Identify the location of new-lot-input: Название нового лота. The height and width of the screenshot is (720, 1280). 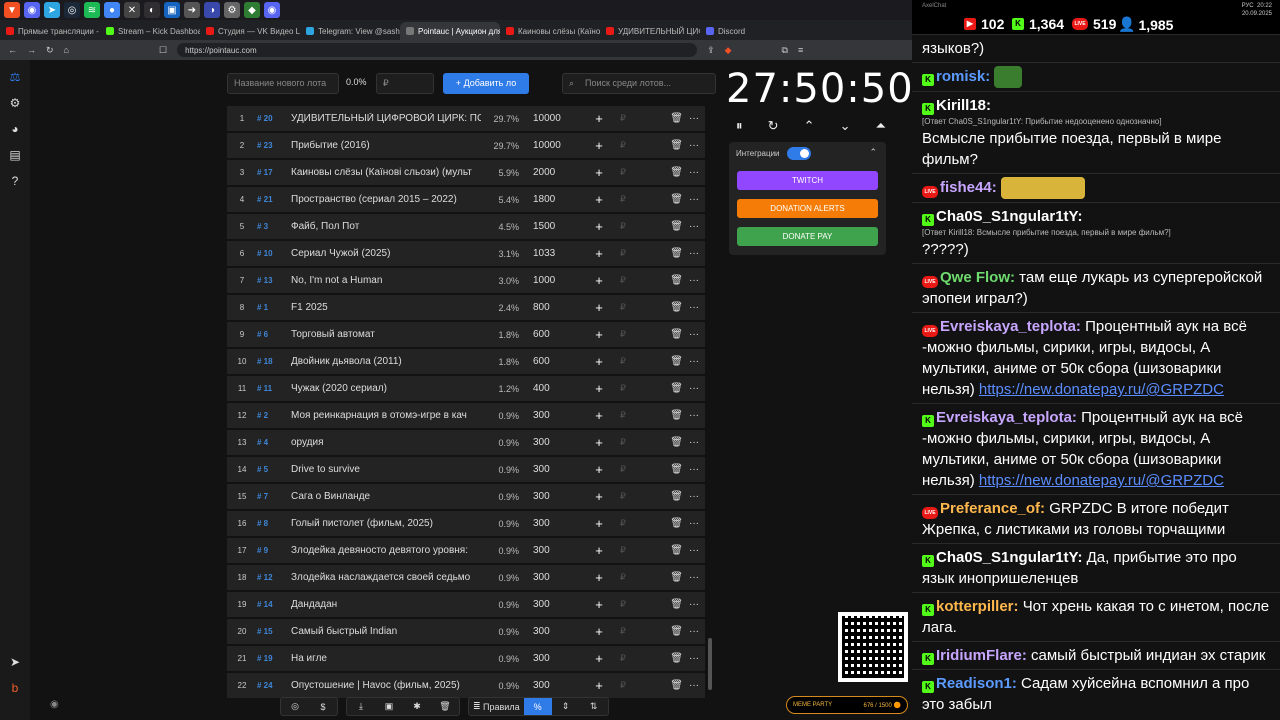
(283, 83).